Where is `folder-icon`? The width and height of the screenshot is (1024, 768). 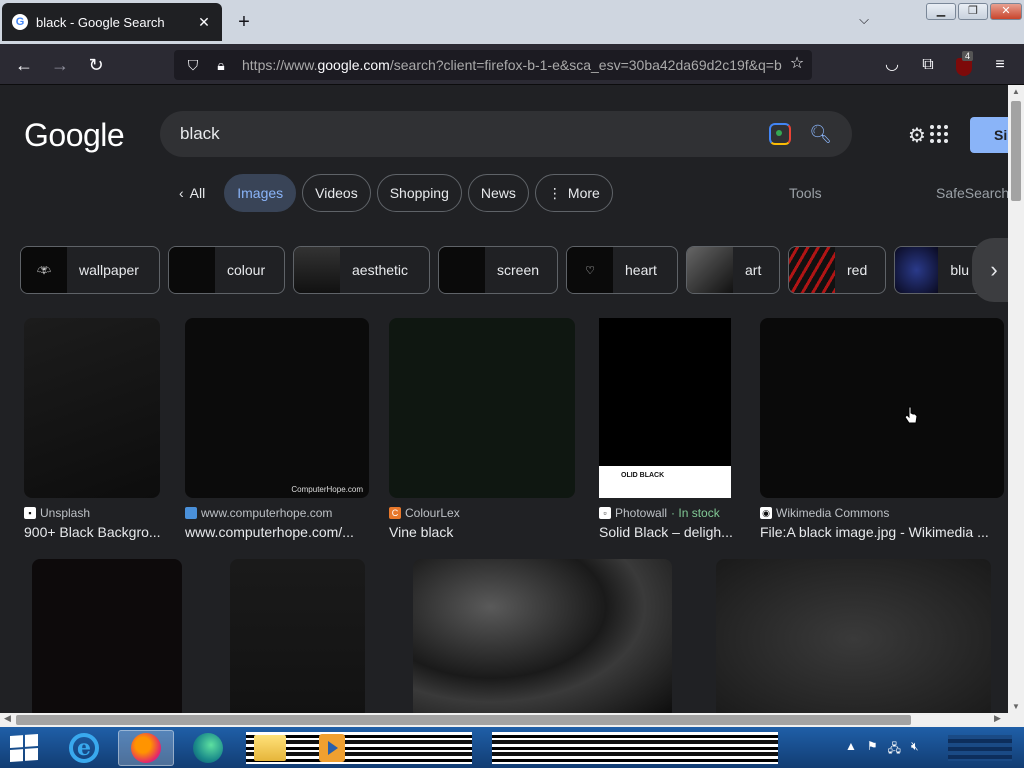 folder-icon is located at coordinates (270, 748).